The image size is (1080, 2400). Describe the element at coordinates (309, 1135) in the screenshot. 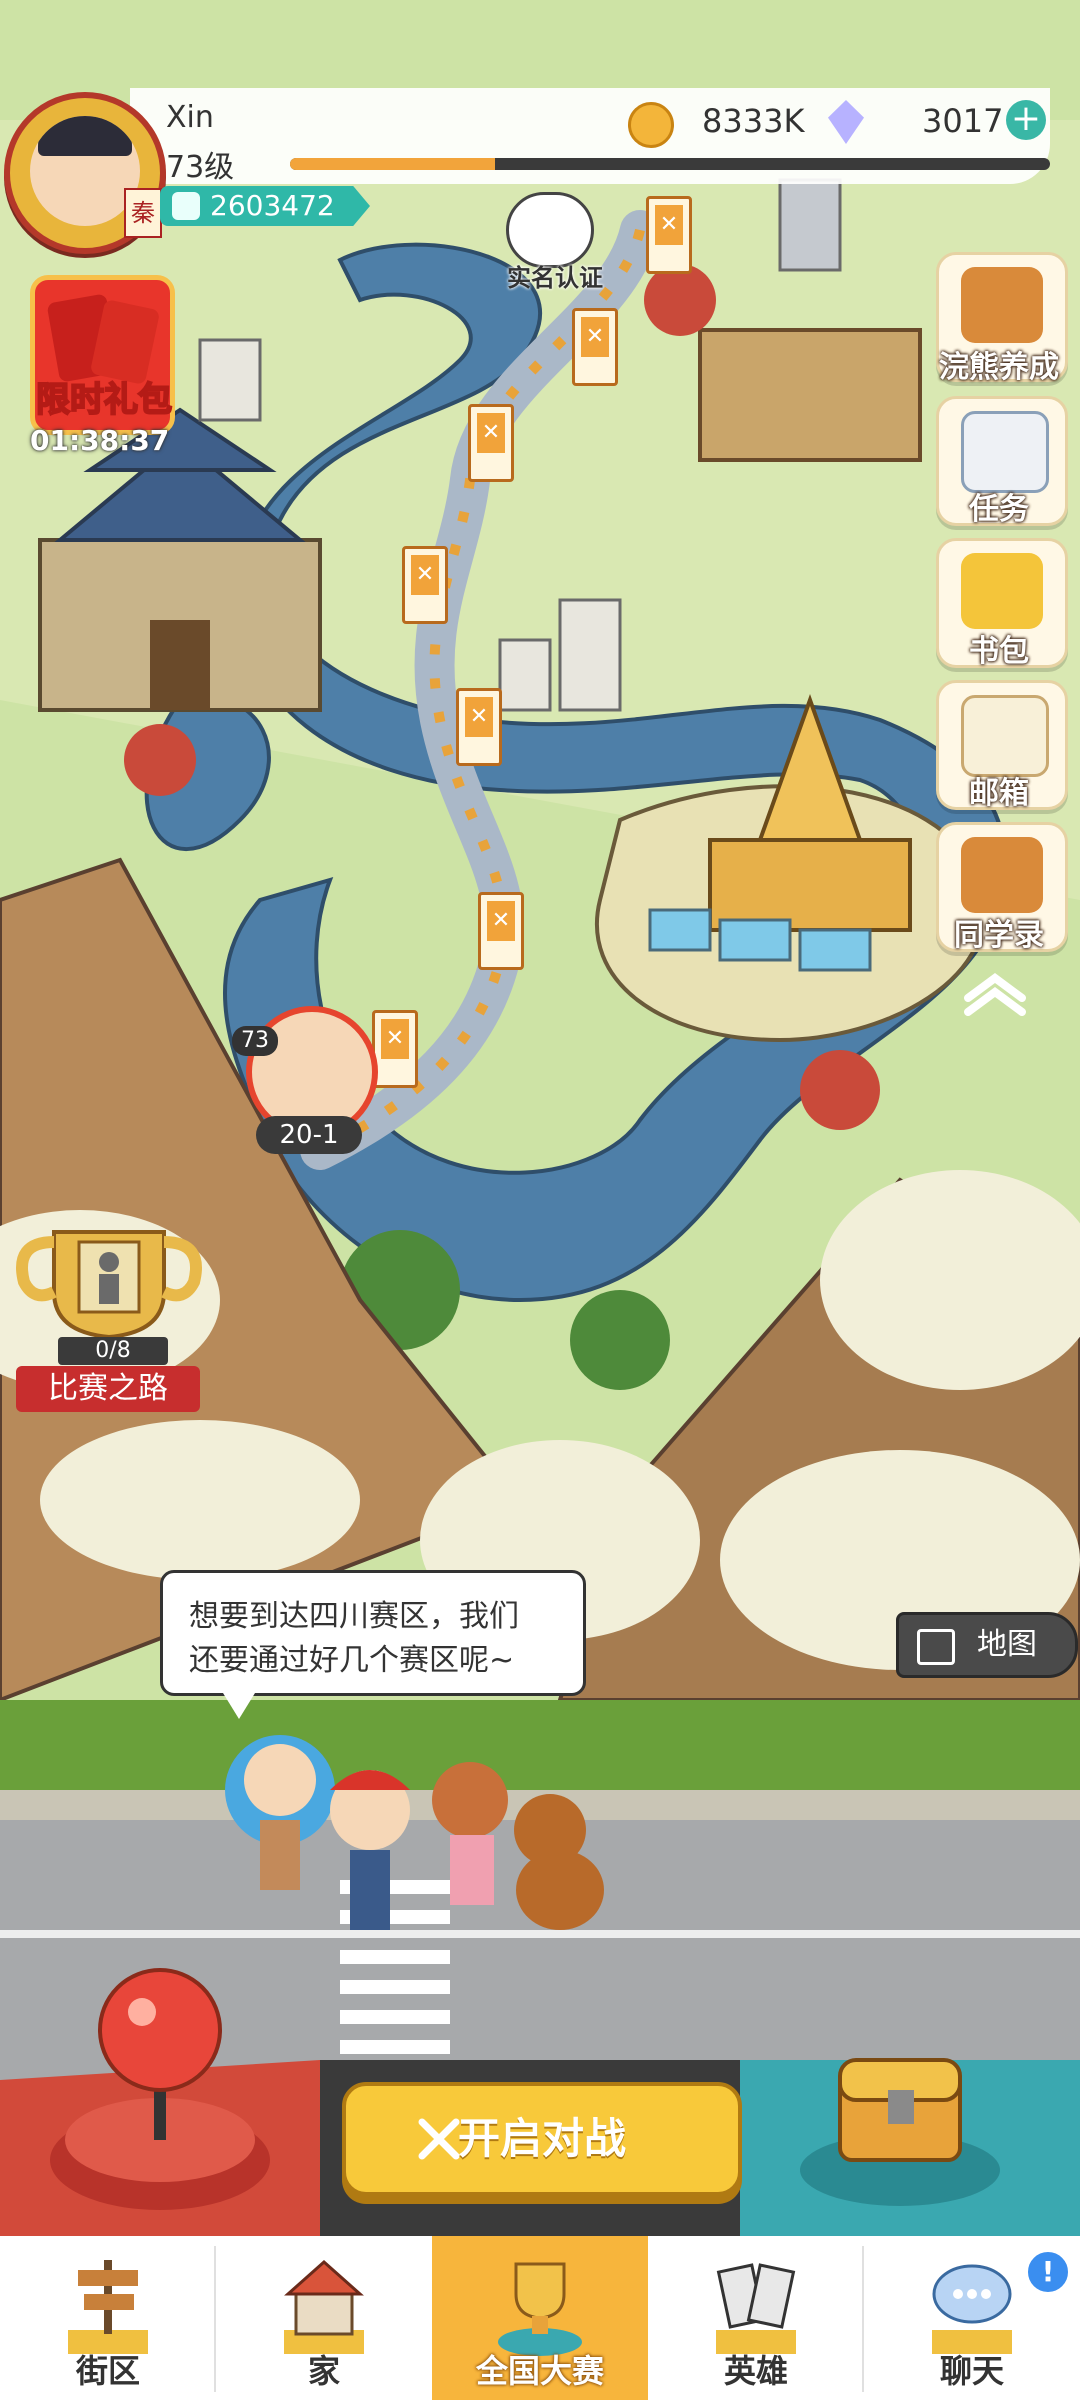

I see `current-stage-label: 20-1` at that location.